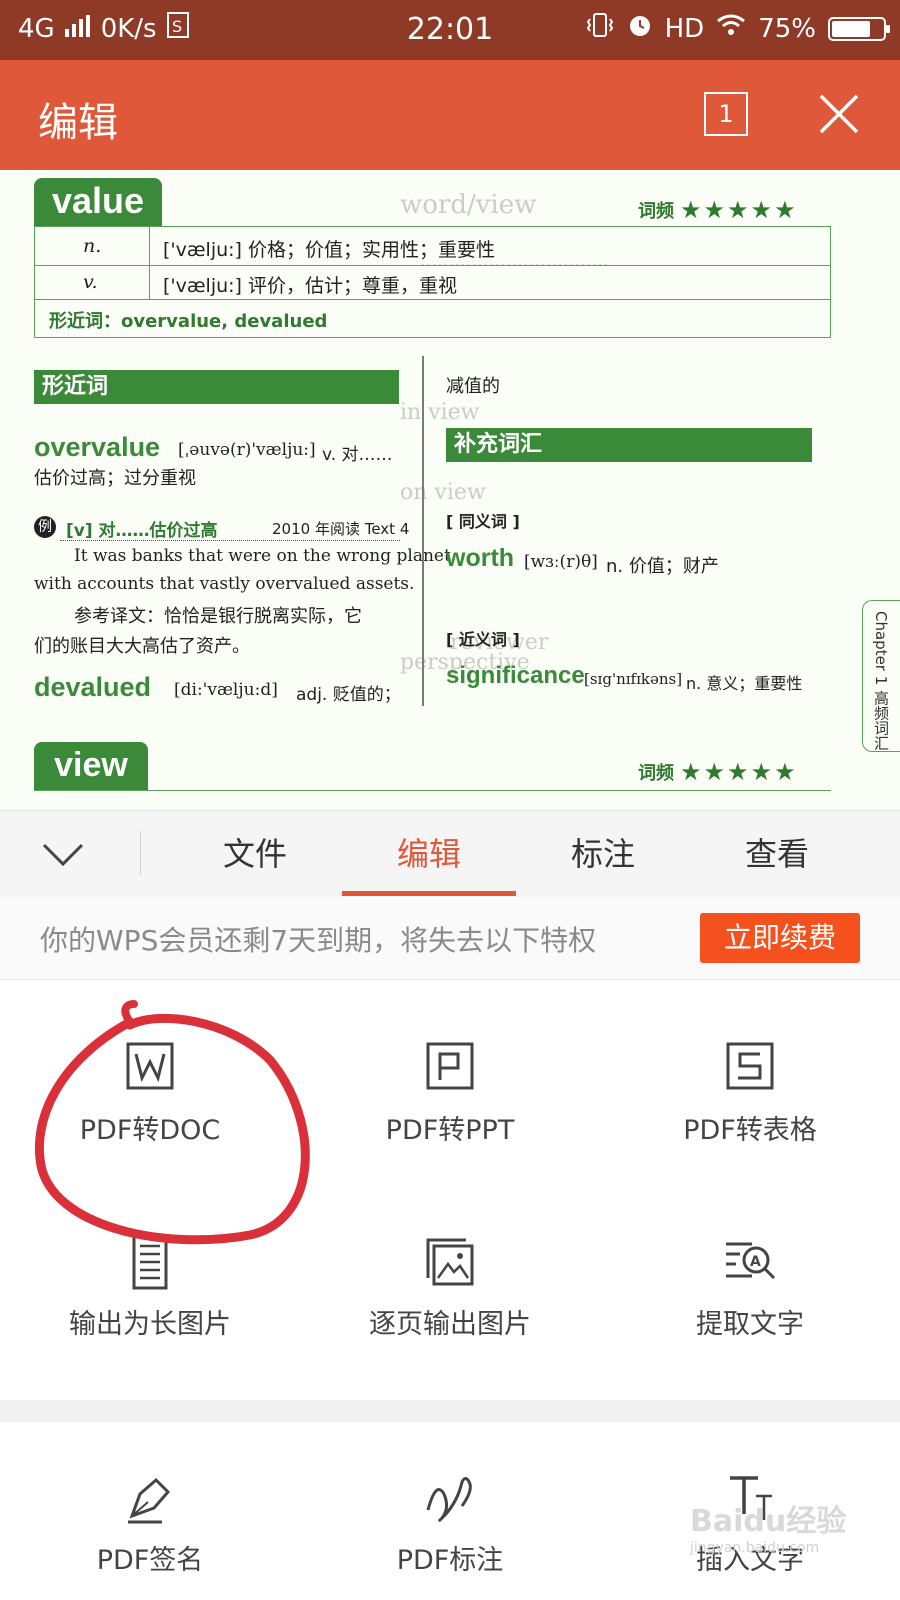 The height and width of the screenshot is (1600, 900). Describe the element at coordinates (429, 854) in the screenshot. I see `tab-edit: 编辑` at that location.